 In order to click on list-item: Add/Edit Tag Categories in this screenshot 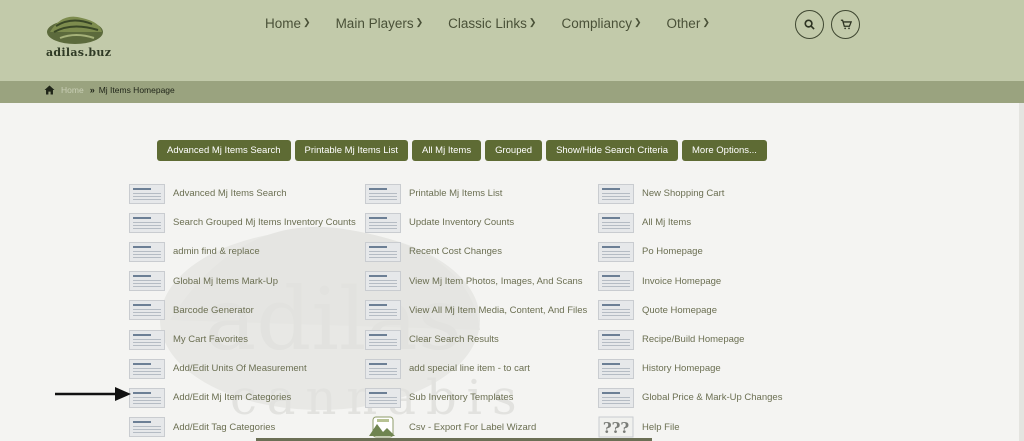, I will do `click(242, 427)`.